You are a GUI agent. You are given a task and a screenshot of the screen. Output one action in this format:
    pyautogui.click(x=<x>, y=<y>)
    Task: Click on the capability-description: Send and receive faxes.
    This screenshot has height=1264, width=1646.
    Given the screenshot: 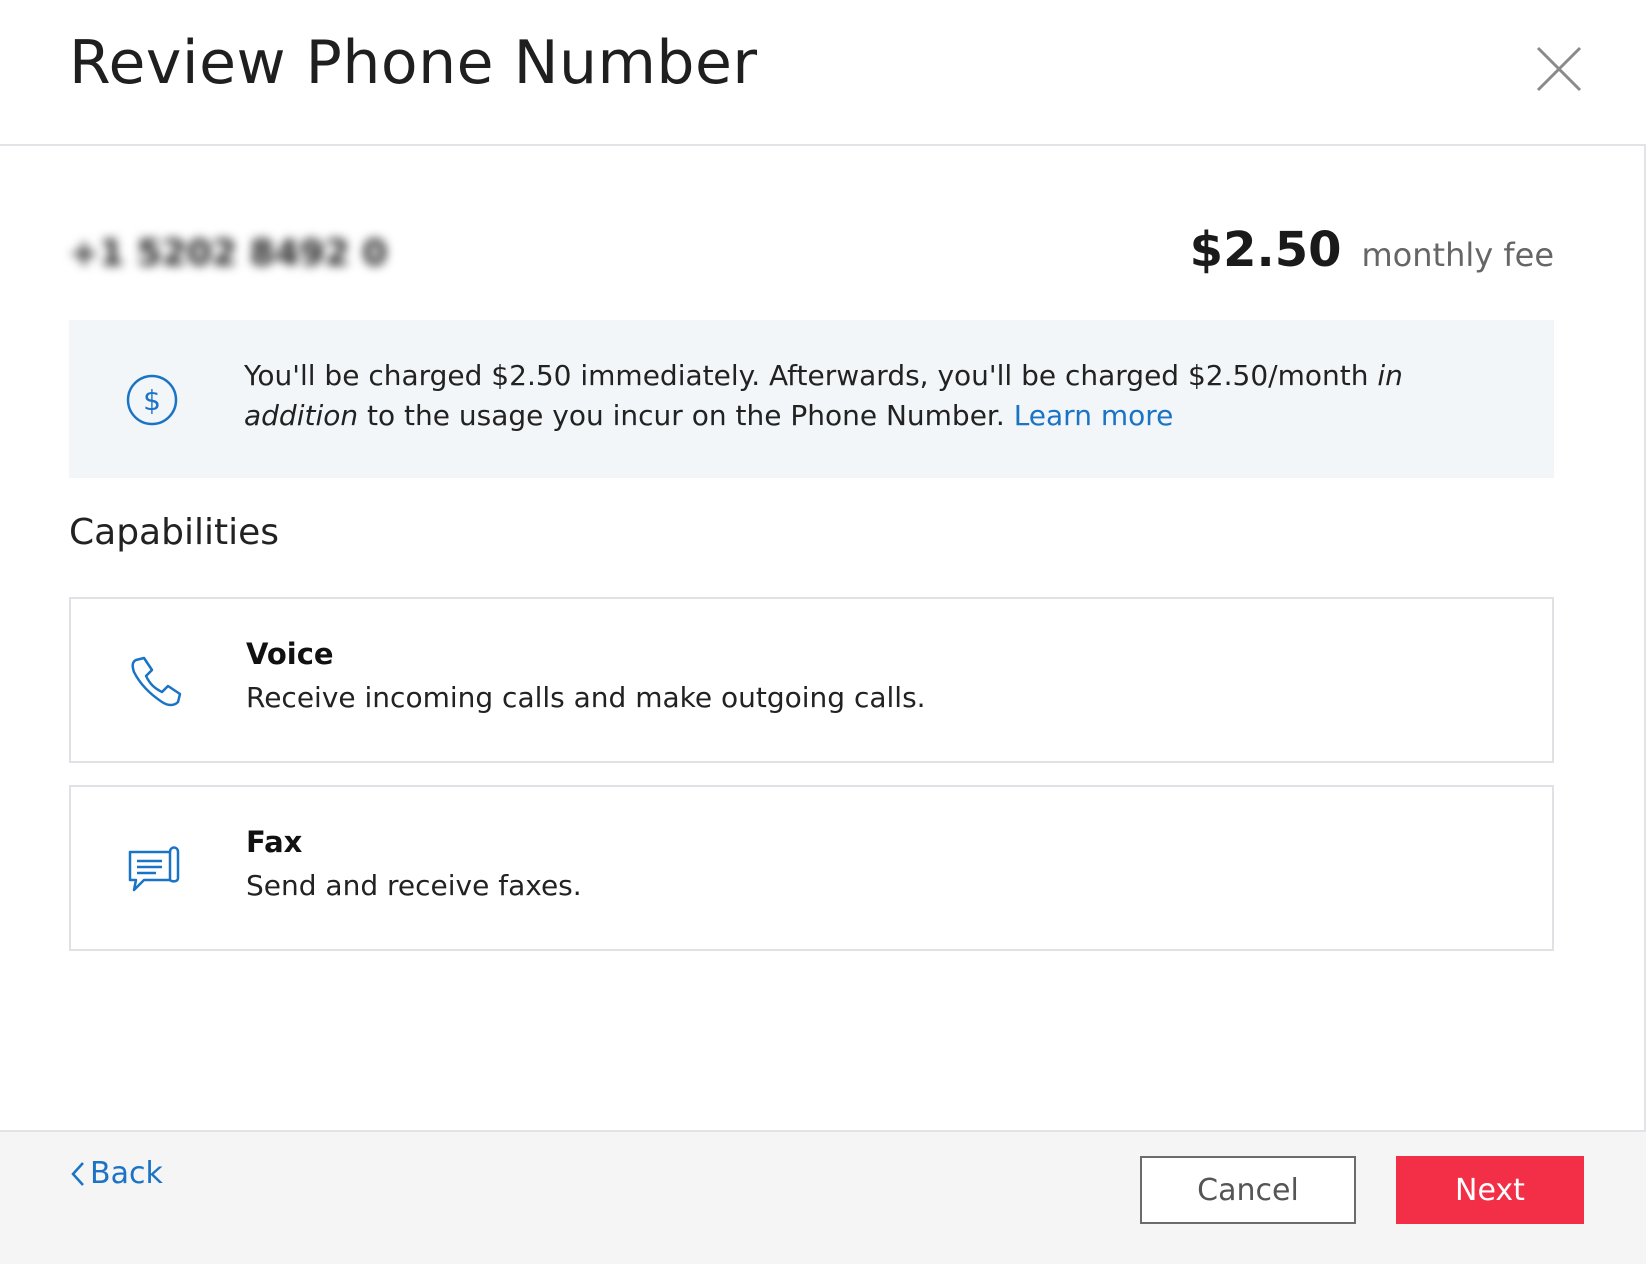 What is the action you would take?
    pyautogui.click(x=414, y=885)
    